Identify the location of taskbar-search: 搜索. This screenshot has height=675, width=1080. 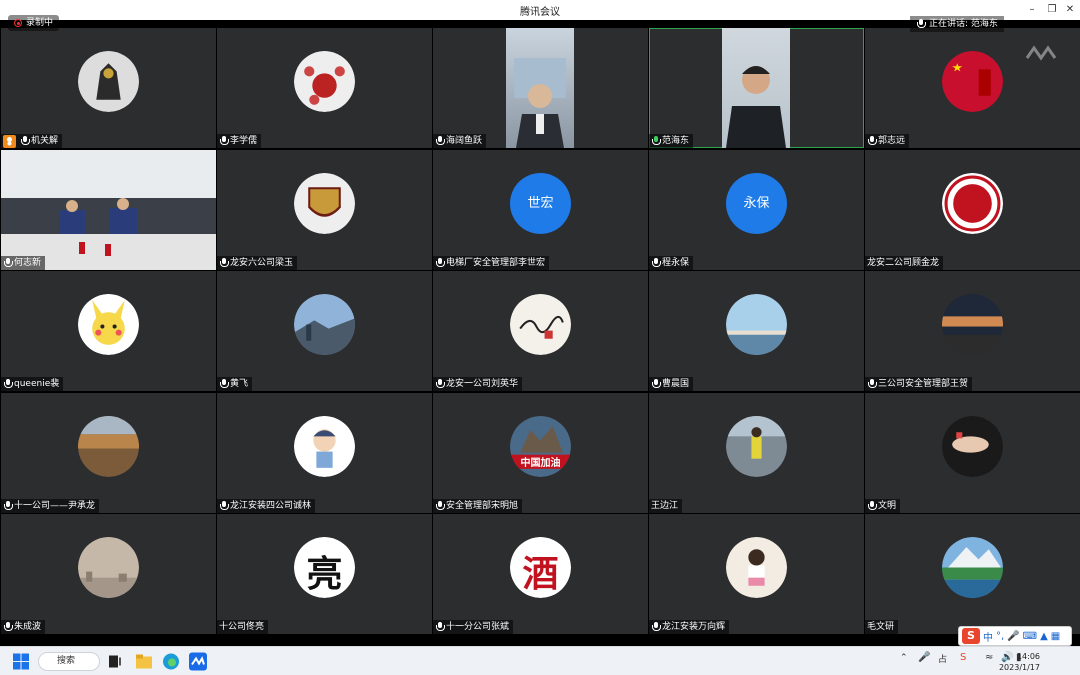
(69, 661).